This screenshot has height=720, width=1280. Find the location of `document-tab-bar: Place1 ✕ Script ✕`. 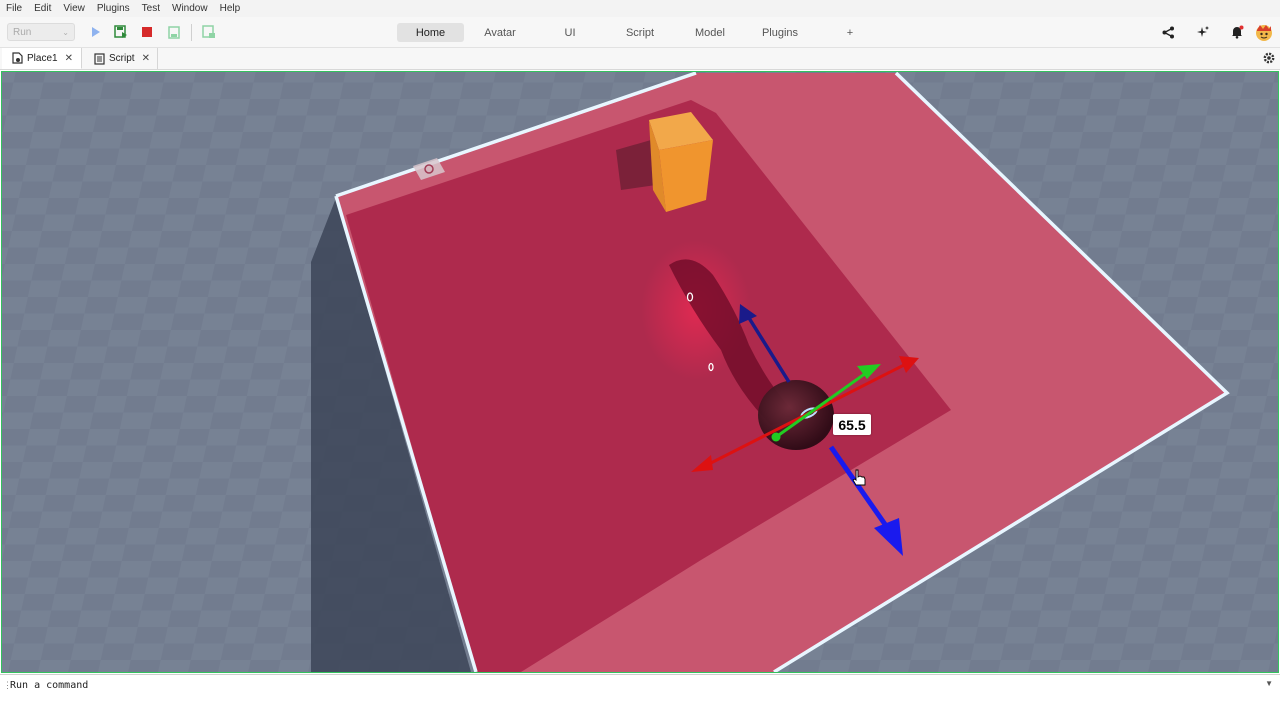

document-tab-bar: Place1 ✕ Script ✕ is located at coordinates (640, 59).